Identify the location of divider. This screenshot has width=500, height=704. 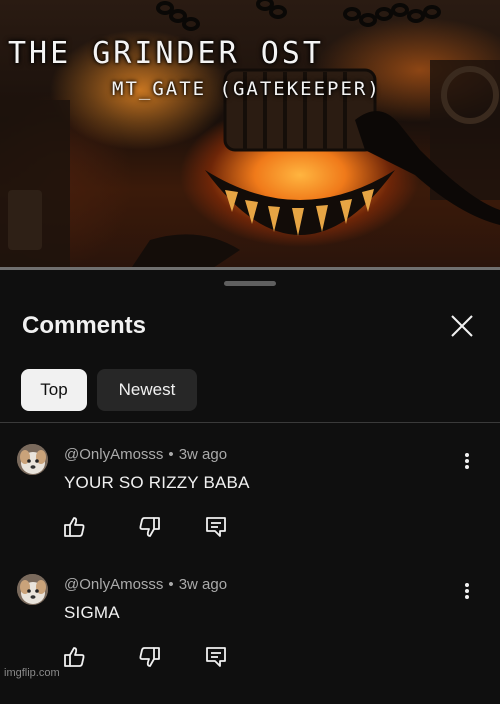
(250, 422).